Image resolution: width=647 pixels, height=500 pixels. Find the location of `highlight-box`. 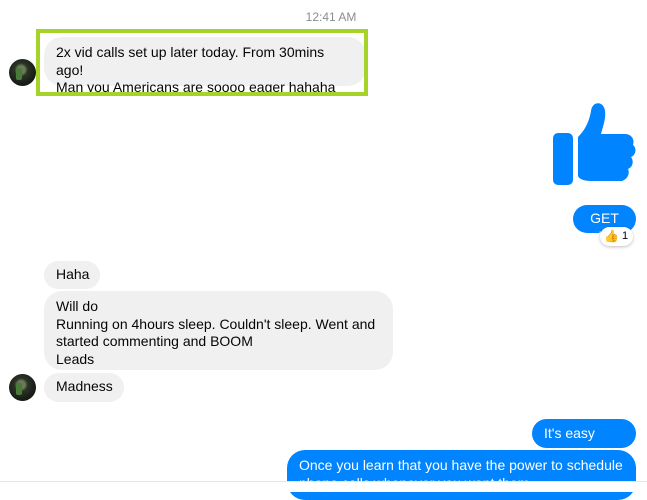

highlight-box is located at coordinates (202, 62).